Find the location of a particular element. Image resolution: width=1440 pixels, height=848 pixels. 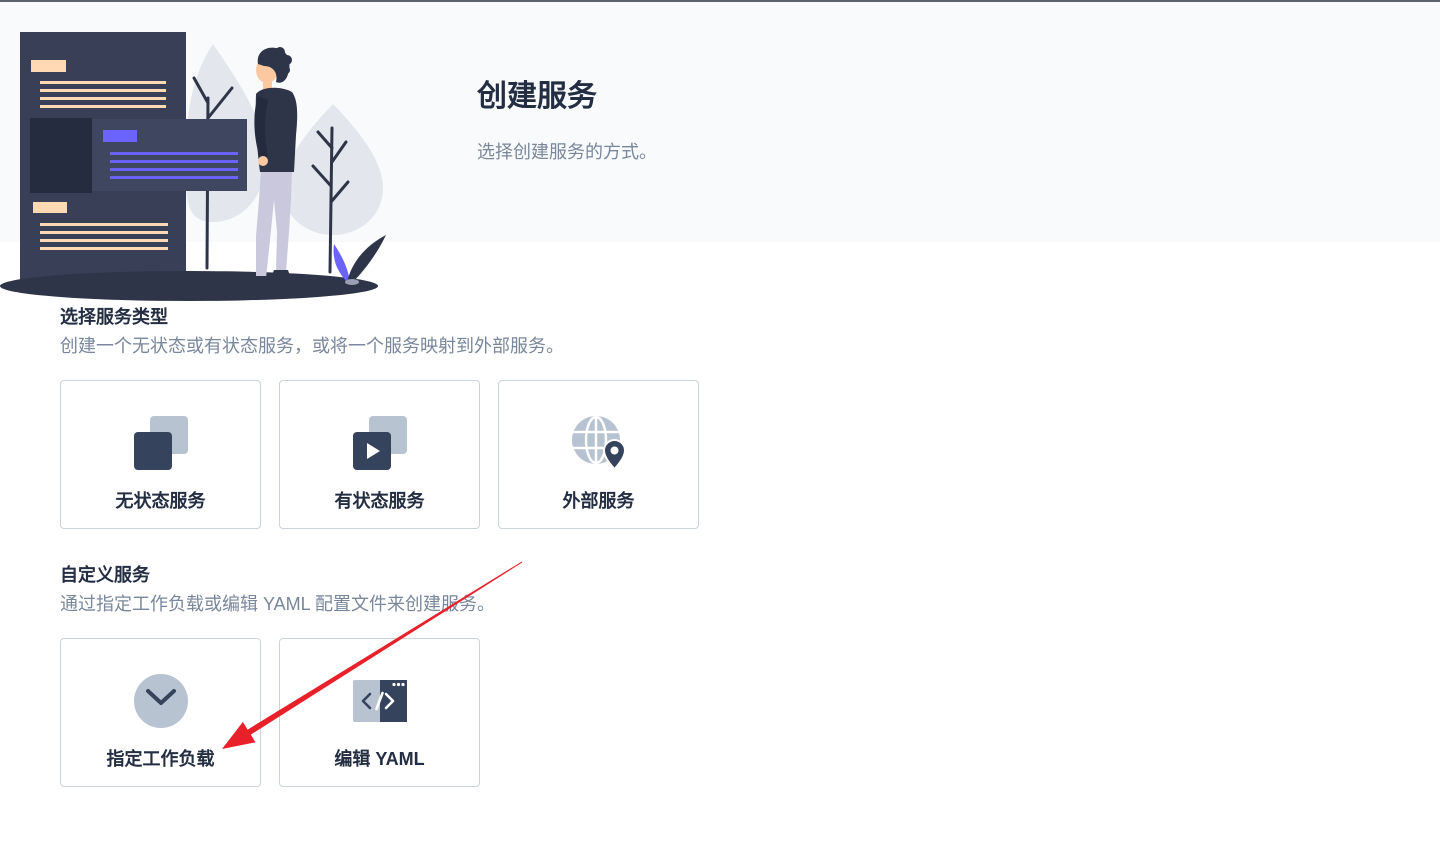

section-title-custom-service: 自定义服务 is located at coordinates (105, 575).